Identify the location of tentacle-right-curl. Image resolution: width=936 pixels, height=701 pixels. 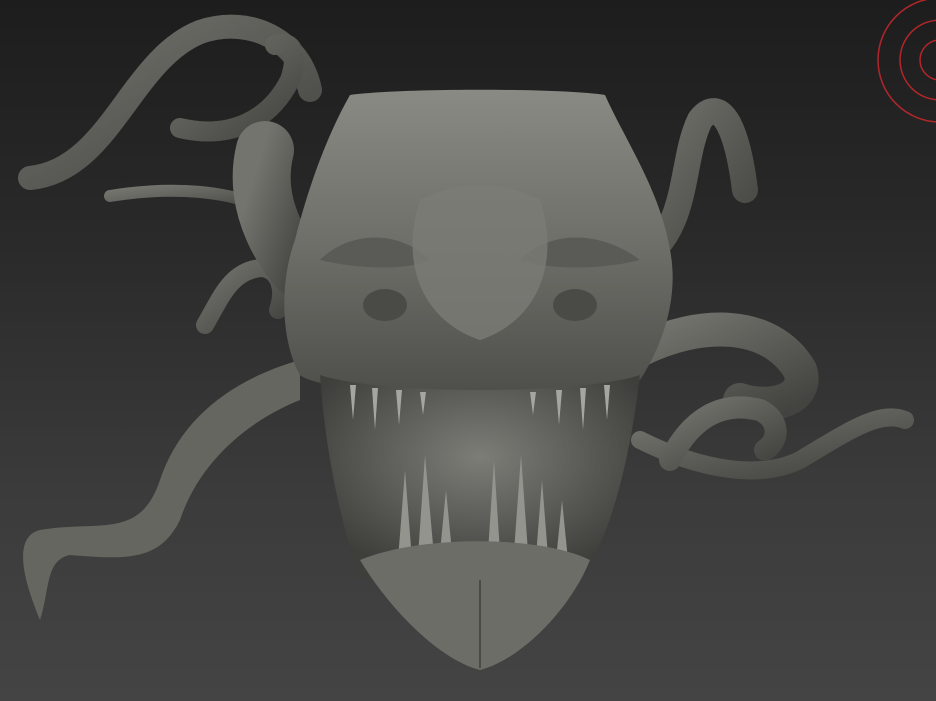
(723, 433).